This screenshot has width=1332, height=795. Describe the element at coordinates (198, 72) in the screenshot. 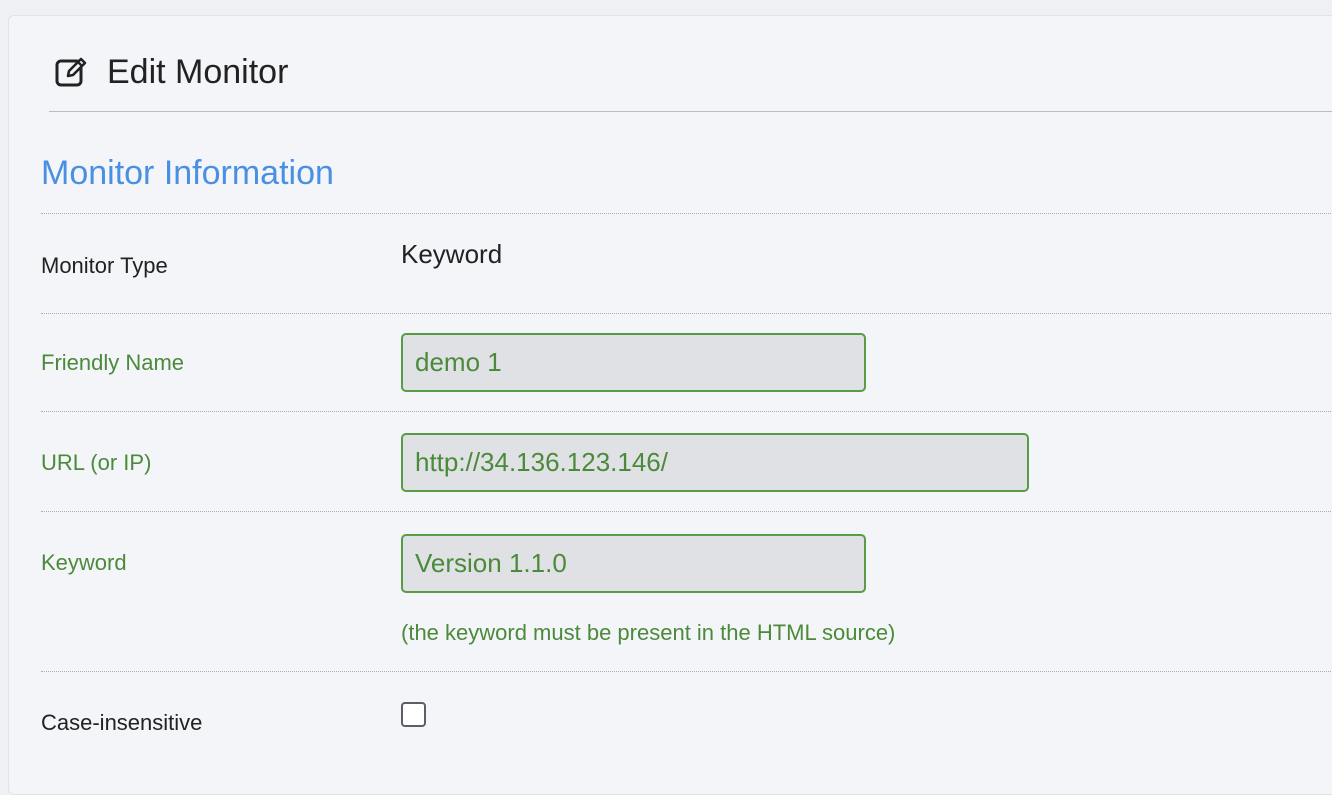

I see `page-title: Edit Monitor` at that location.